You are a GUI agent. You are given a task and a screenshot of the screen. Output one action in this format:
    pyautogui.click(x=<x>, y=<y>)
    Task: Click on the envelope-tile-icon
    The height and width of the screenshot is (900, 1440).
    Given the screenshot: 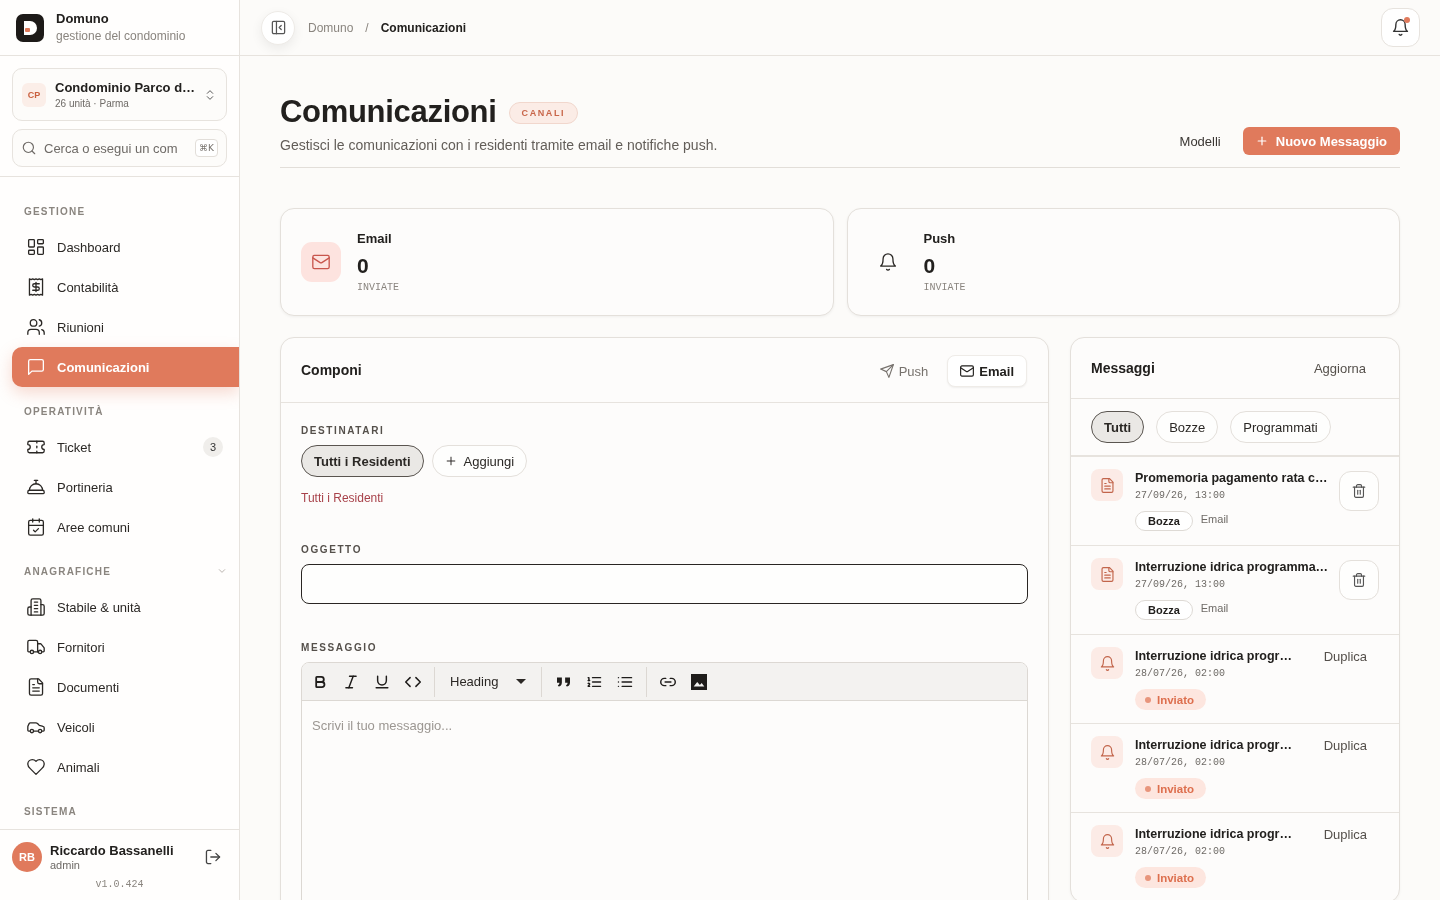 What is the action you would take?
    pyautogui.click(x=321, y=262)
    